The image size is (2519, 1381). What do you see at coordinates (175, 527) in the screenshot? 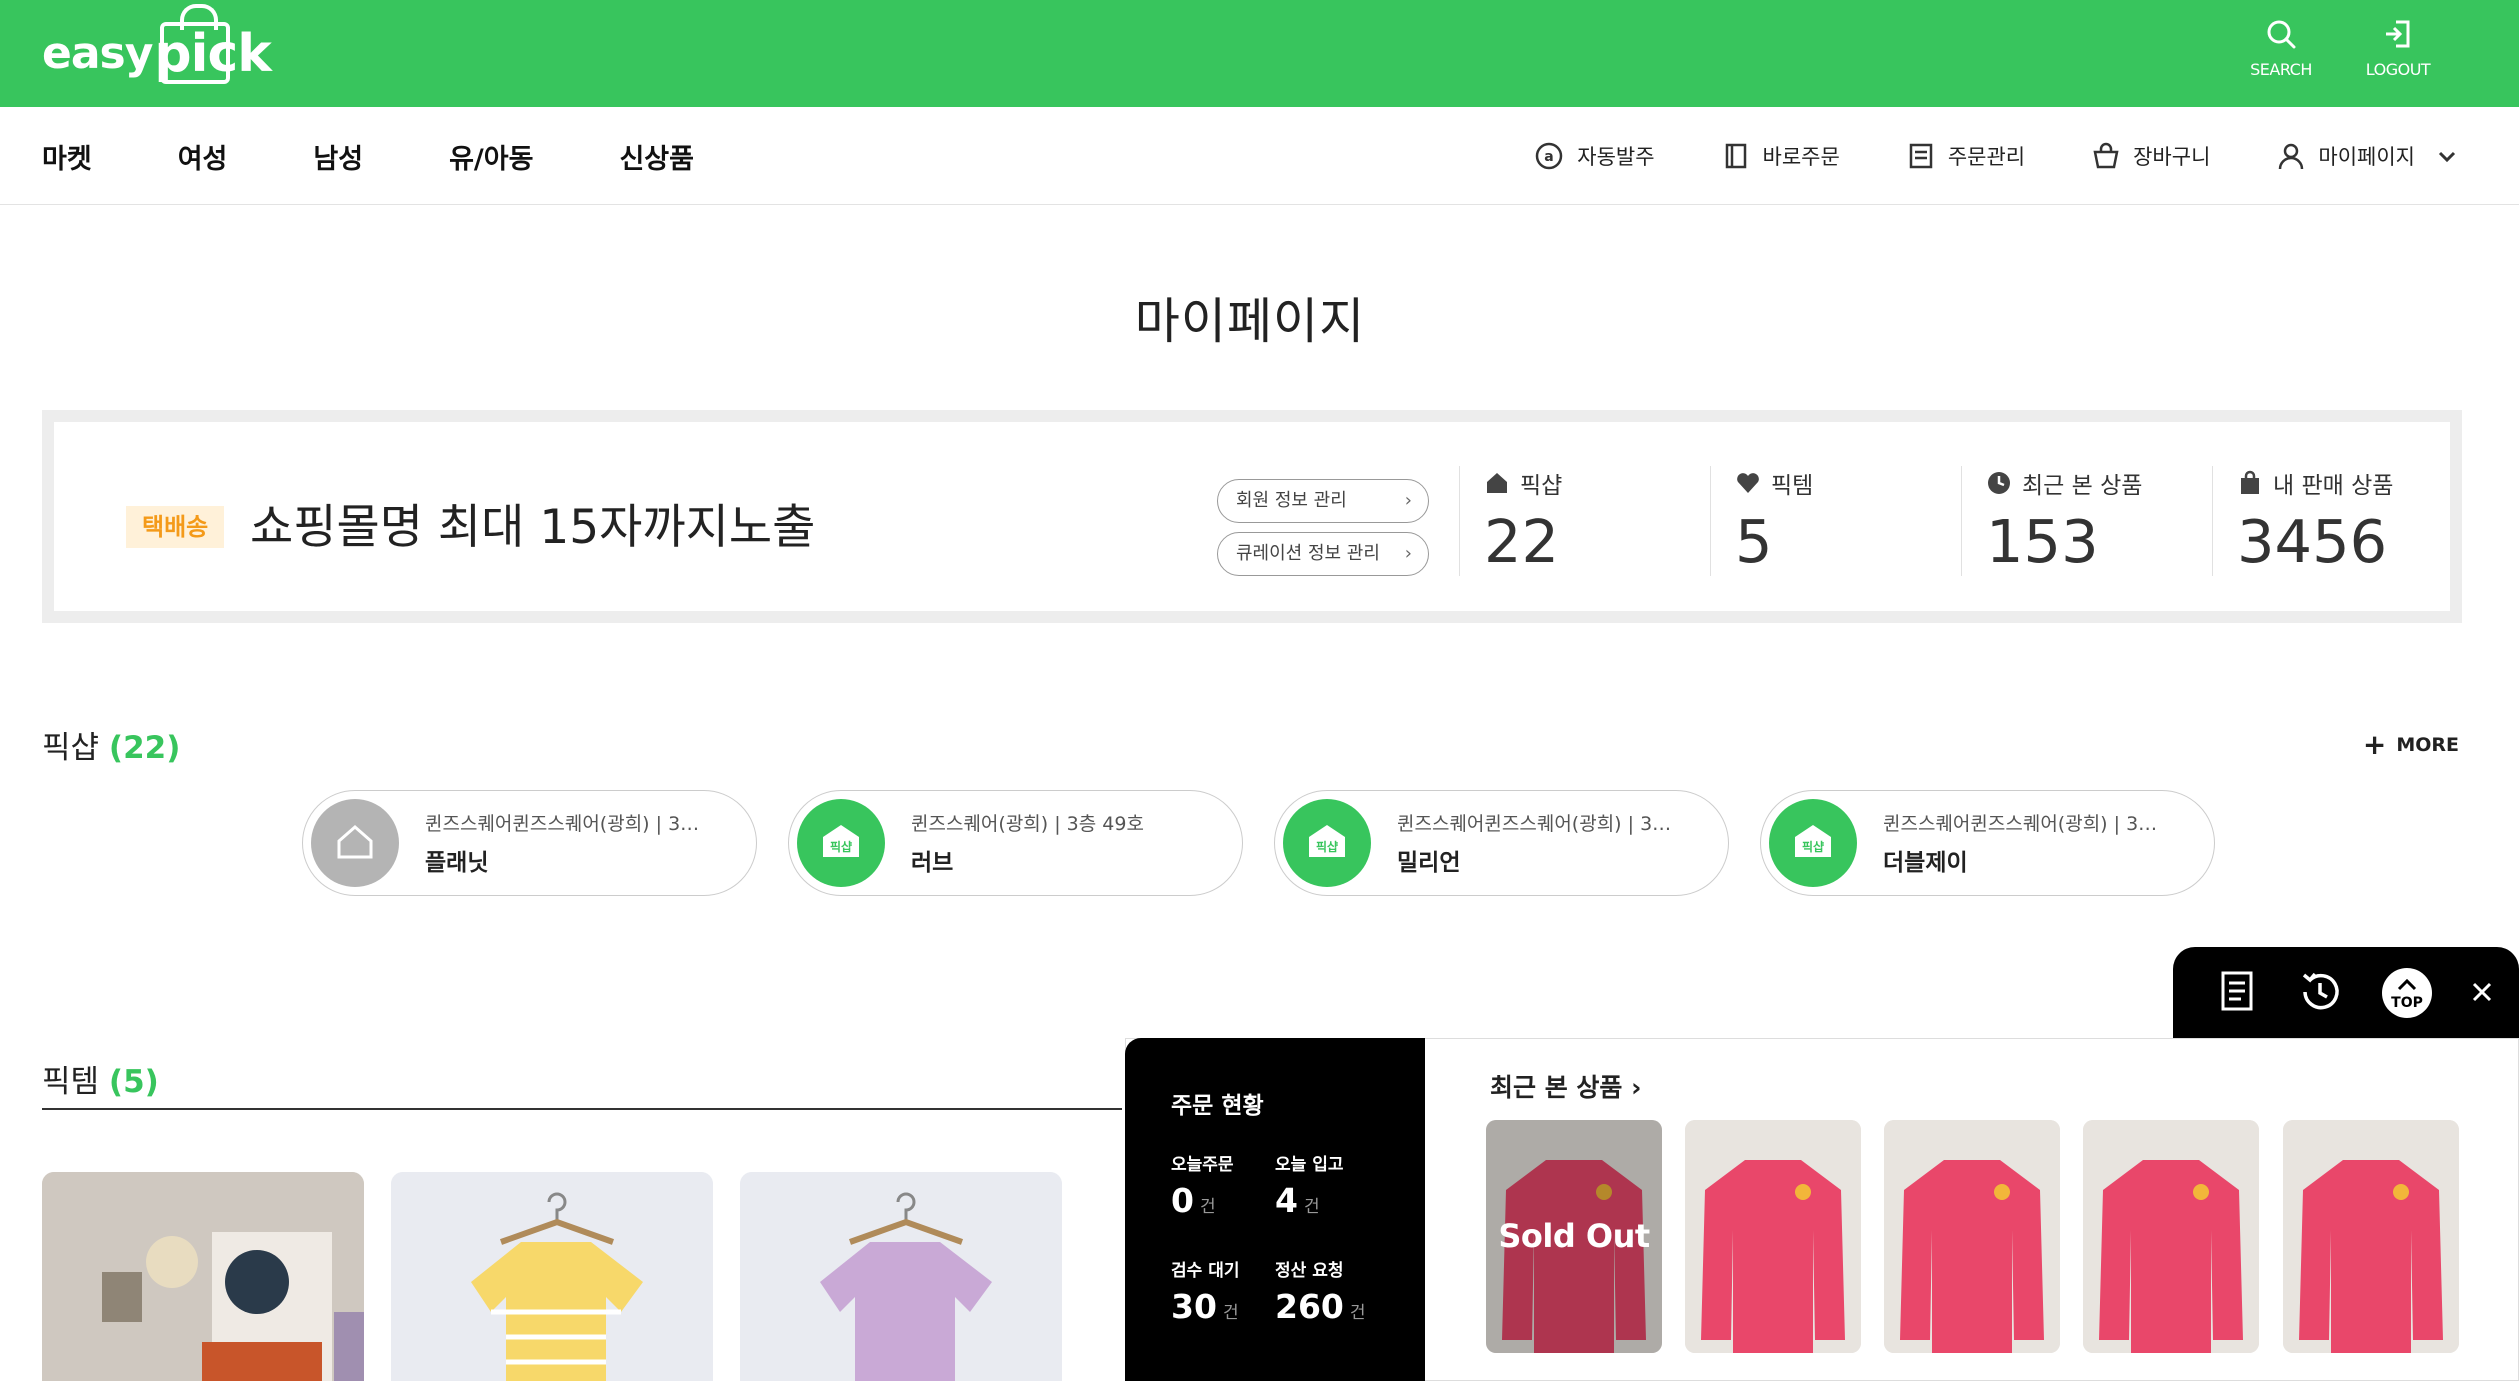
I see `delivery-badge: 택배송` at bounding box center [175, 527].